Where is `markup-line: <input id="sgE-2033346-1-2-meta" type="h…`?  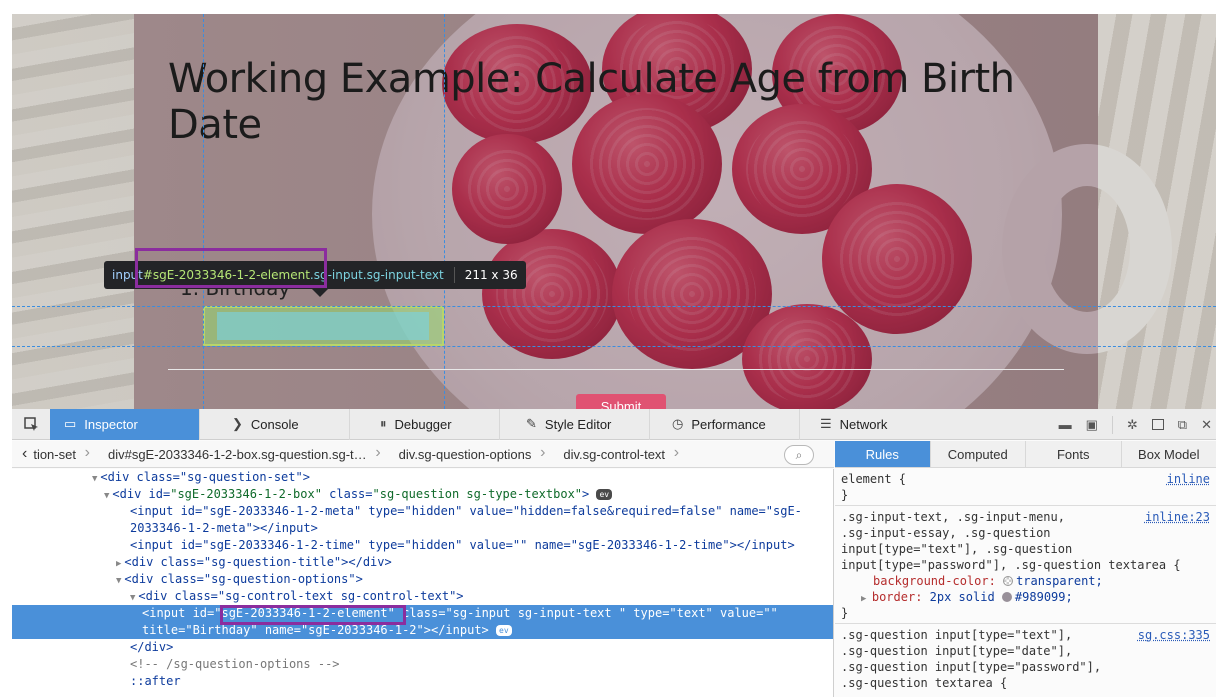
markup-line: <input id="sgE-2033346-1-2-meta" type="h… is located at coordinates (422, 511).